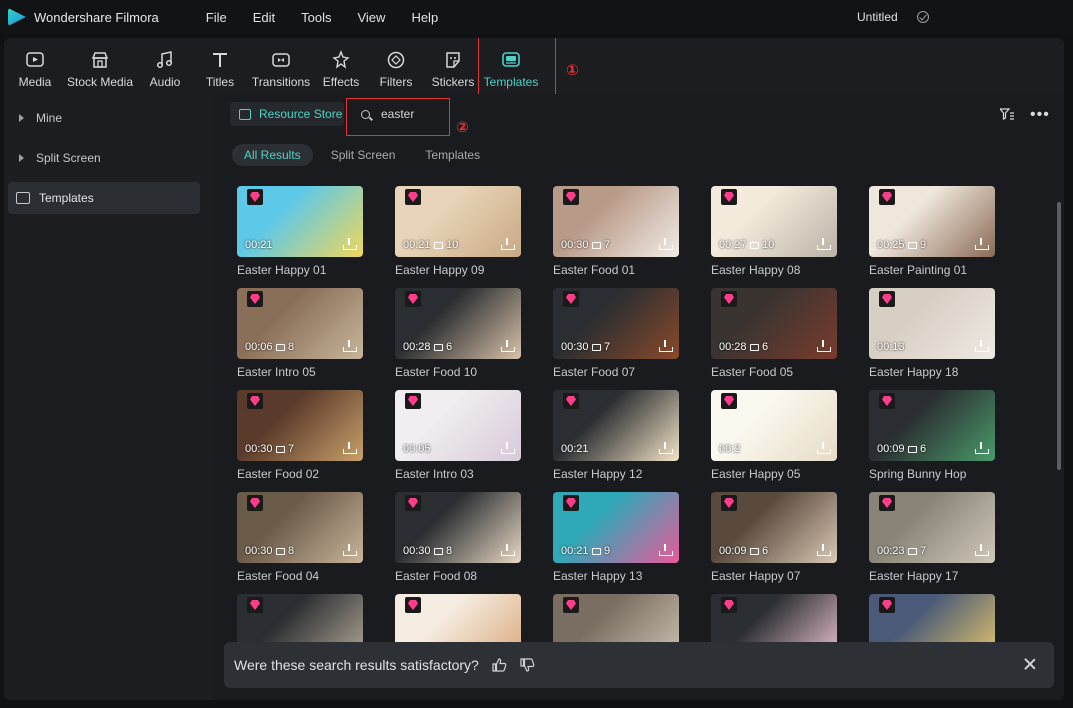 The width and height of the screenshot is (1073, 708). Describe the element at coordinates (458, 425) in the screenshot. I see `template-thumbnail: 00:05` at that location.